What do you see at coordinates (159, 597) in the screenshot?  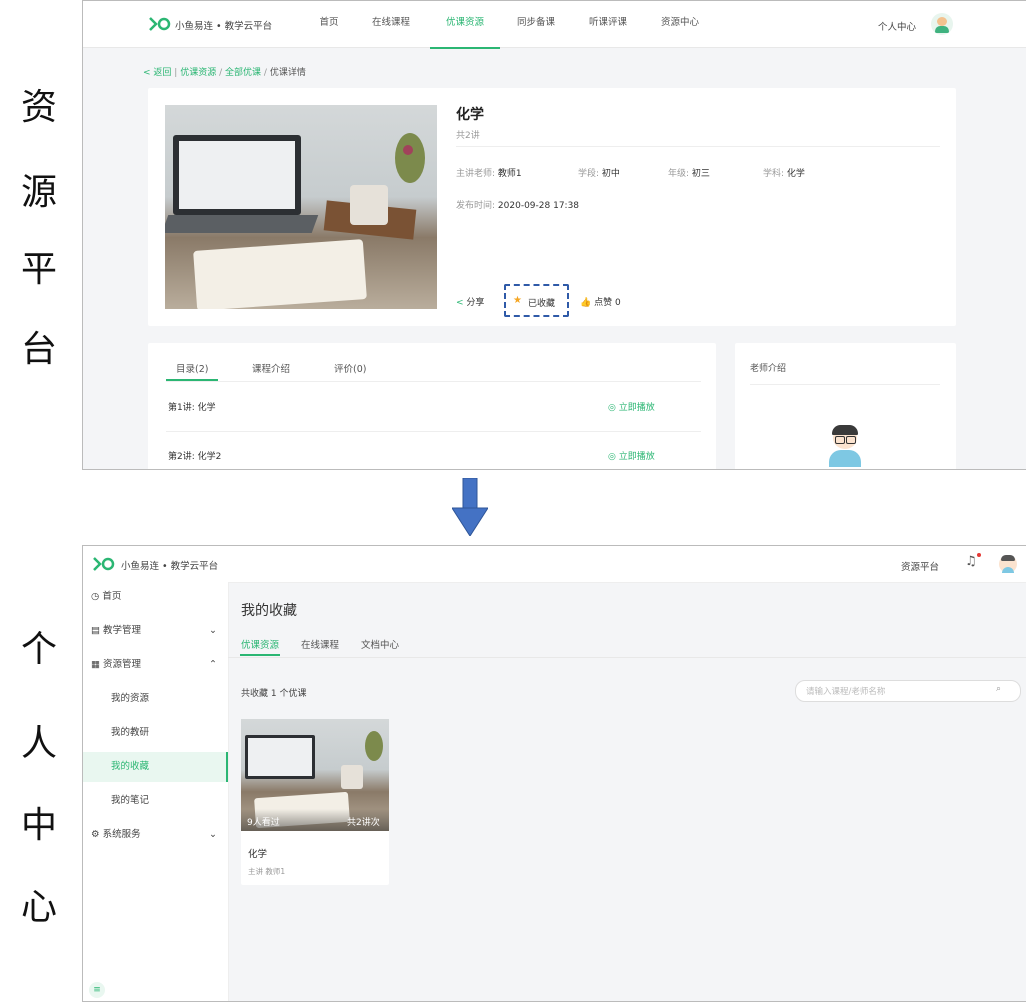 I see `sidebar-item-home: ◷ 首页` at bounding box center [159, 597].